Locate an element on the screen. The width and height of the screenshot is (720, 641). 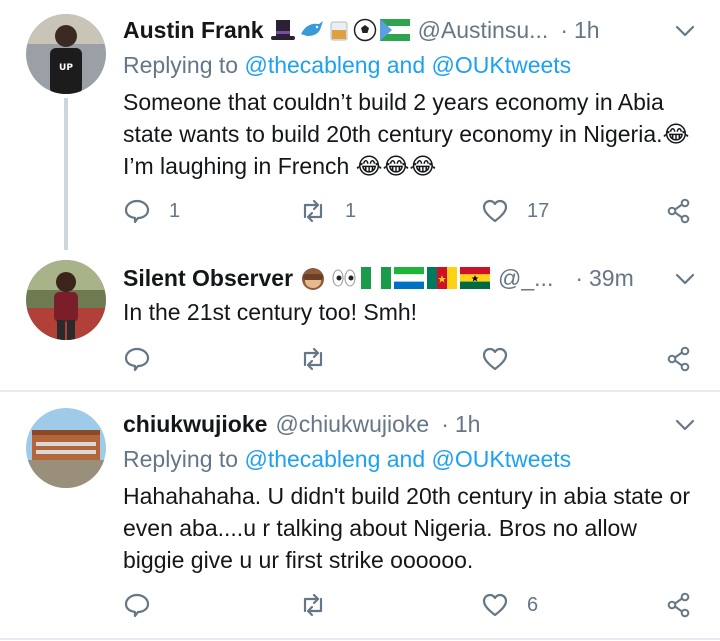
retweet-button: 1 is located at coordinates (327, 211).